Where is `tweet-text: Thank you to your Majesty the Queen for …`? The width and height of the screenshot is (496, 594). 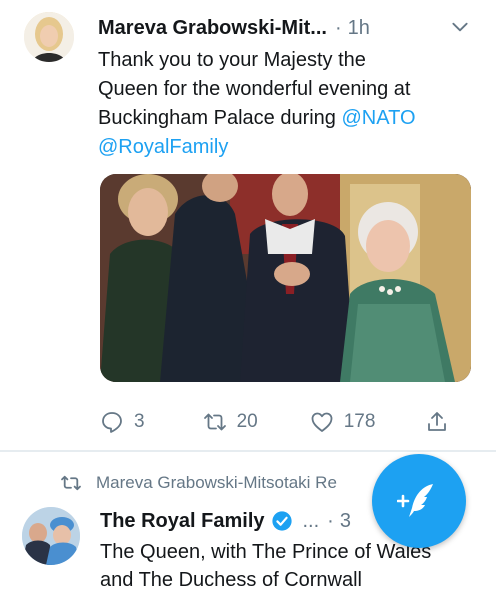 tweet-text: Thank you to your Majesty the Queen for … is located at coordinates (284, 104).